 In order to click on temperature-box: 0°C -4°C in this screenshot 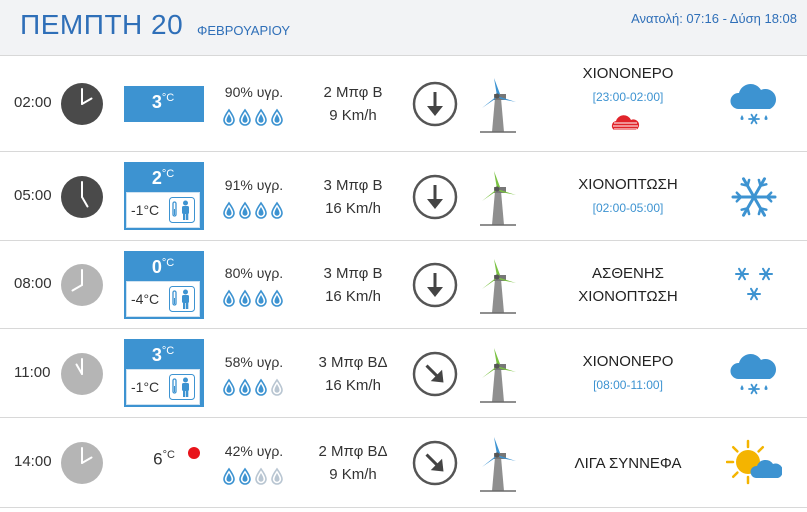, I will do `click(164, 285)`.